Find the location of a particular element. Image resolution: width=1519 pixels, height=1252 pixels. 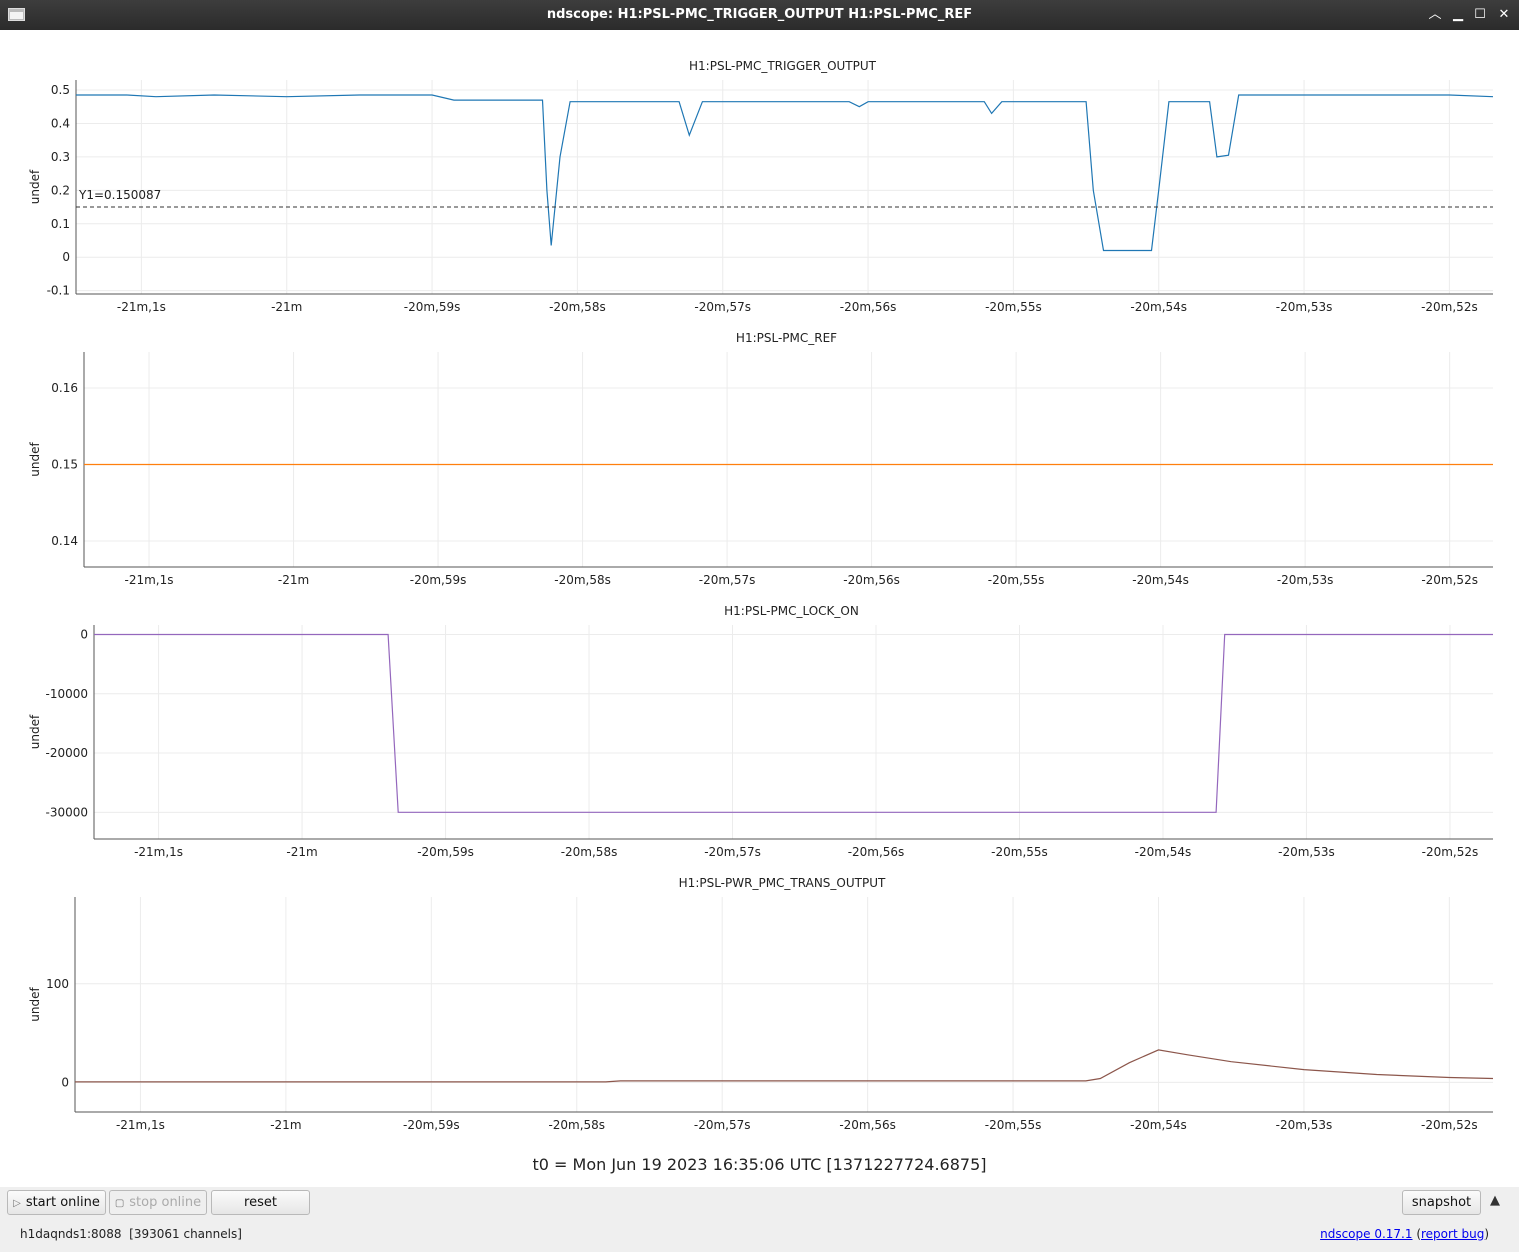

y-tick-label: 0.15 is located at coordinates (64, 464).